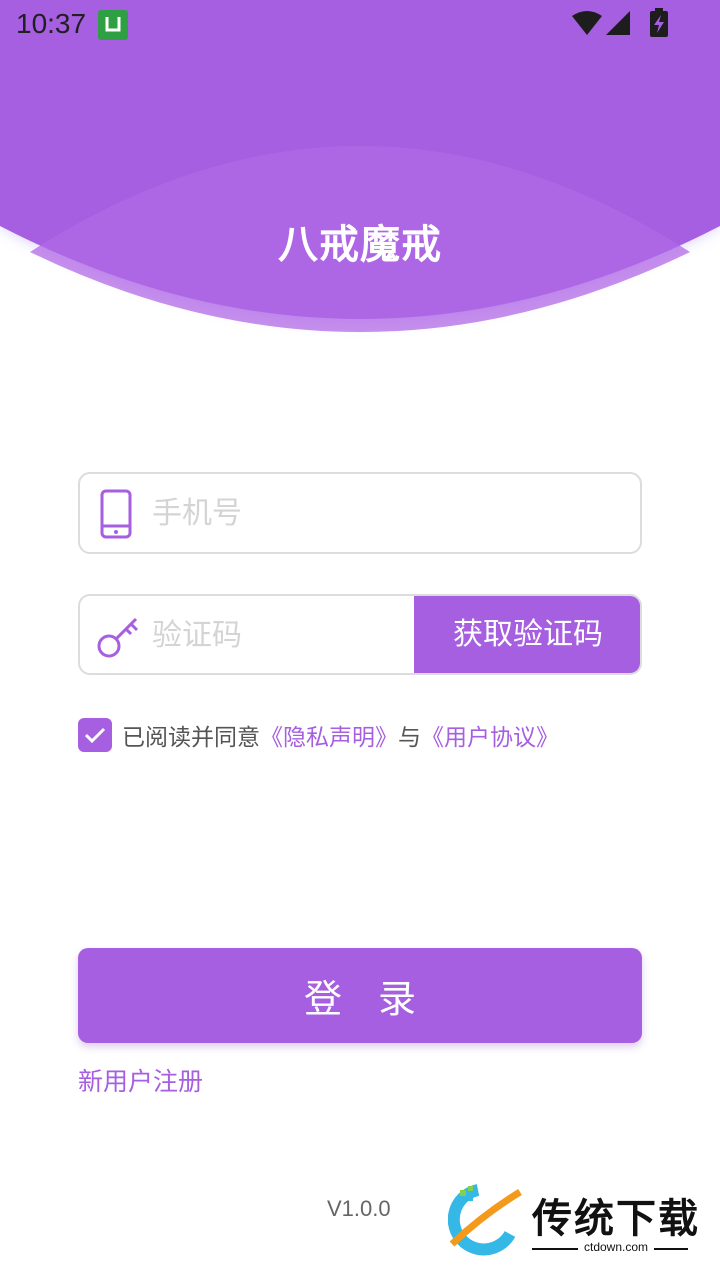 This screenshot has height=1280, width=720. What do you see at coordinates (527, 634) in the screenshot?
I see `get-code-button: 获取验证码` at bounding box center [527, 634].